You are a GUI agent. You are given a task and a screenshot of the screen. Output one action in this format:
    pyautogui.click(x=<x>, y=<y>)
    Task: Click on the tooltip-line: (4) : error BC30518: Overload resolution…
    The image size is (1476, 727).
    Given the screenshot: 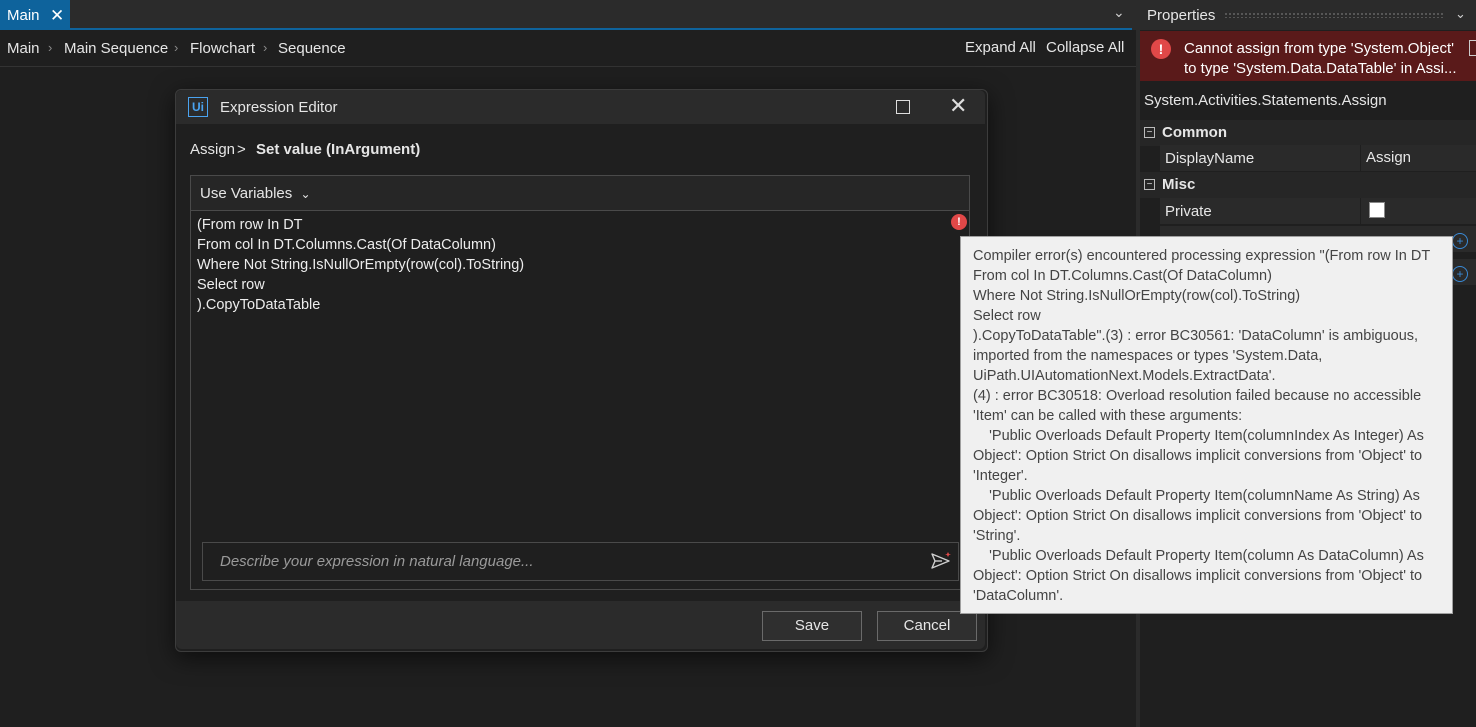 What is the action you would take?
    pyautogui.click(x=1197, y=396)
    